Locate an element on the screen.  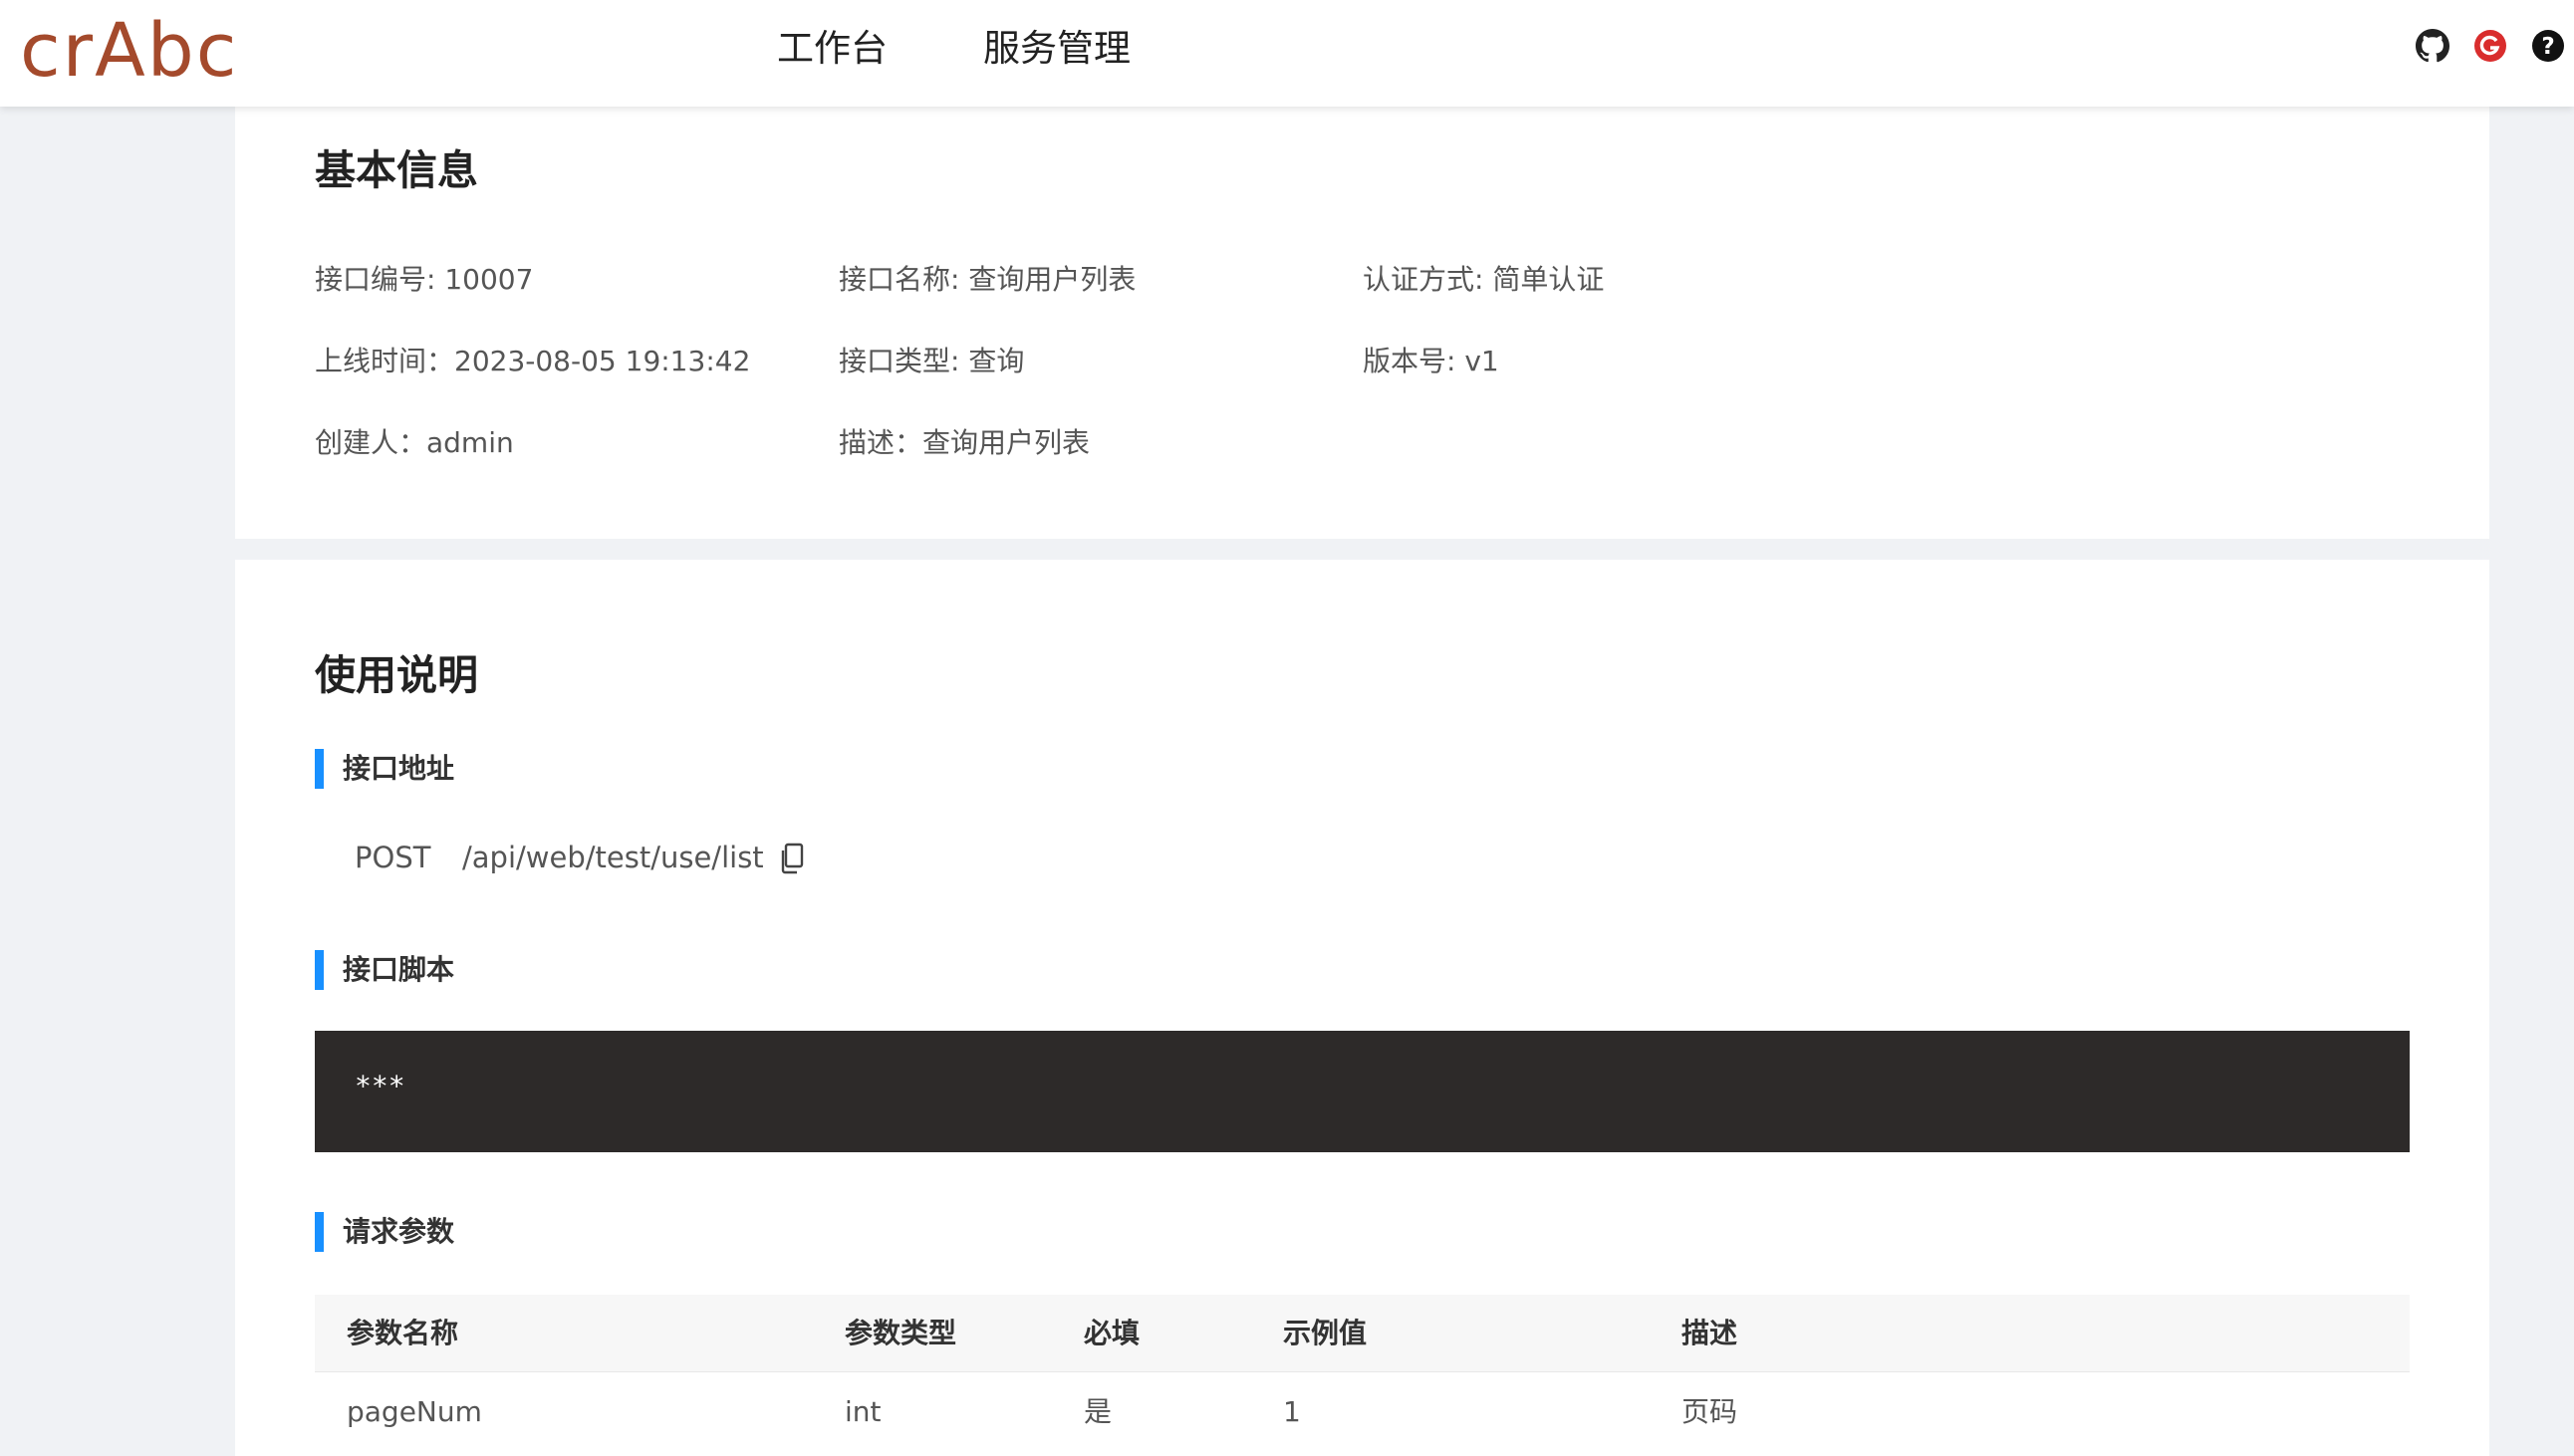
version: 版本号: v1 is located at coordinates (1431, 361).